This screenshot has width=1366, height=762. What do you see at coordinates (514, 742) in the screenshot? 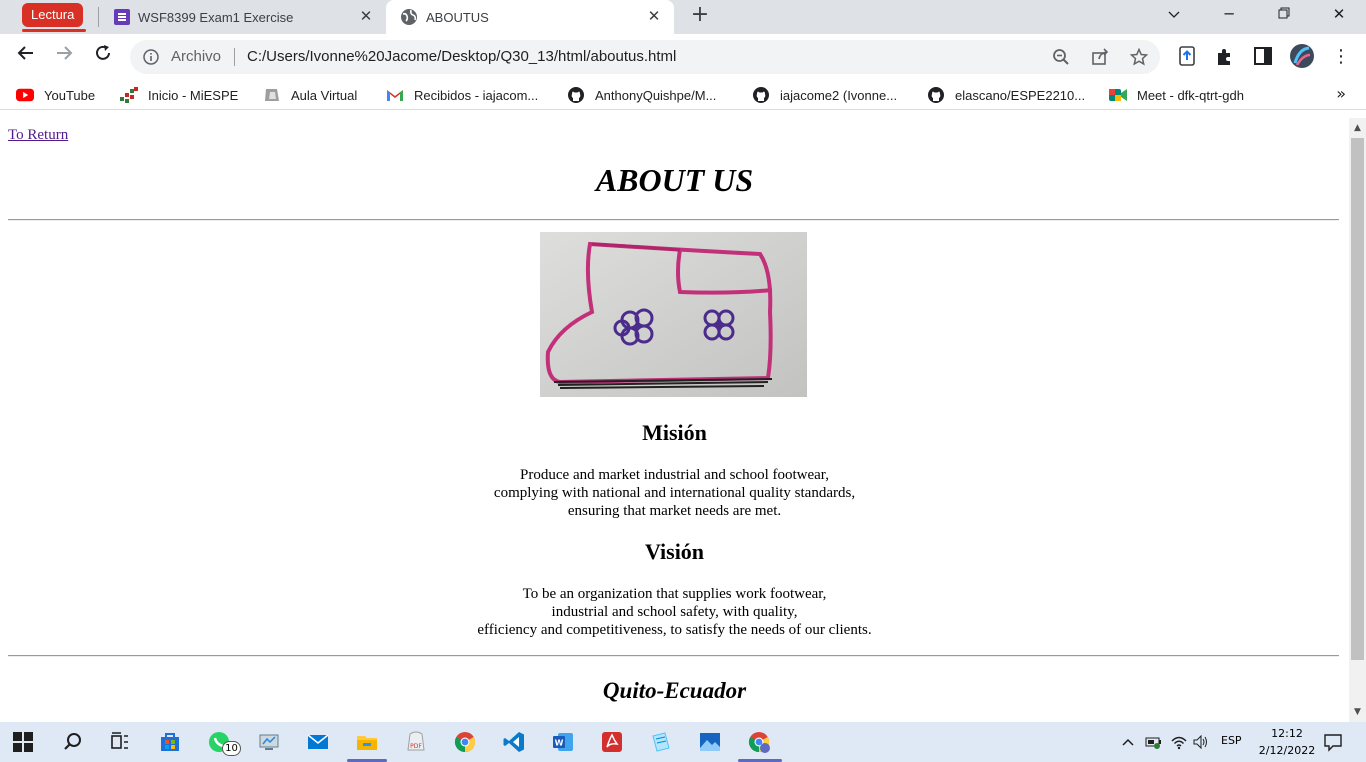
I see `vscode-icon` at bounding box center [514, 742].